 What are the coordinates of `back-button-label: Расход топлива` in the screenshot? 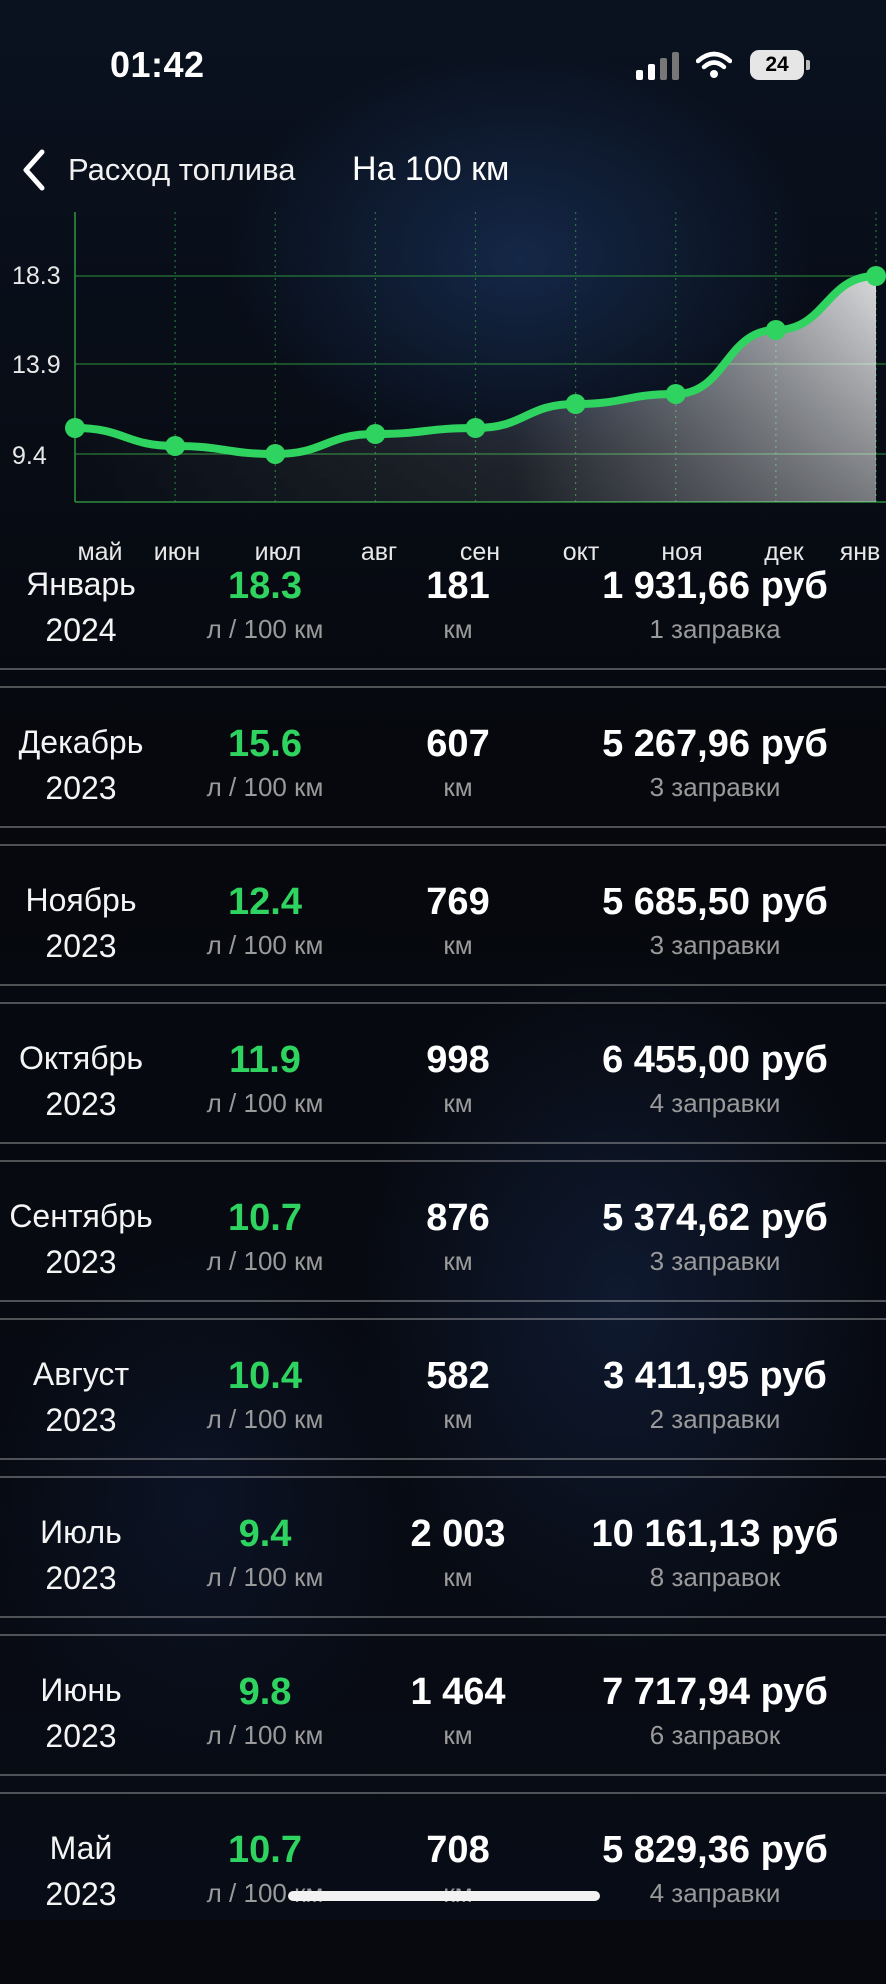 It's located at (181, 170).